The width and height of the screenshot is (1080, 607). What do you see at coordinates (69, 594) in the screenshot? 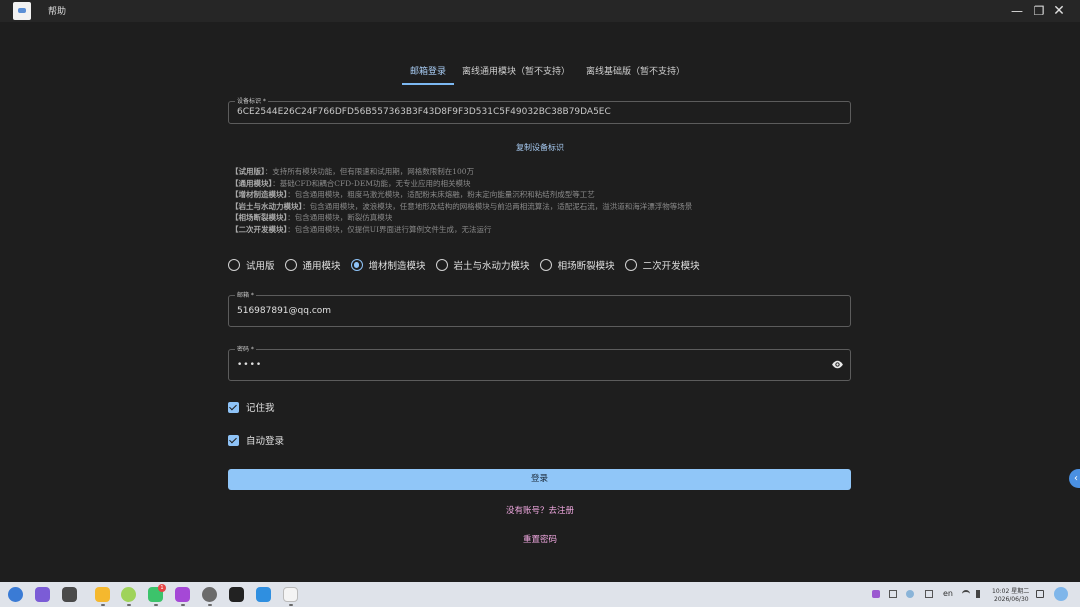
I see `multitask-view-icon` at bounding box center [69, 594].